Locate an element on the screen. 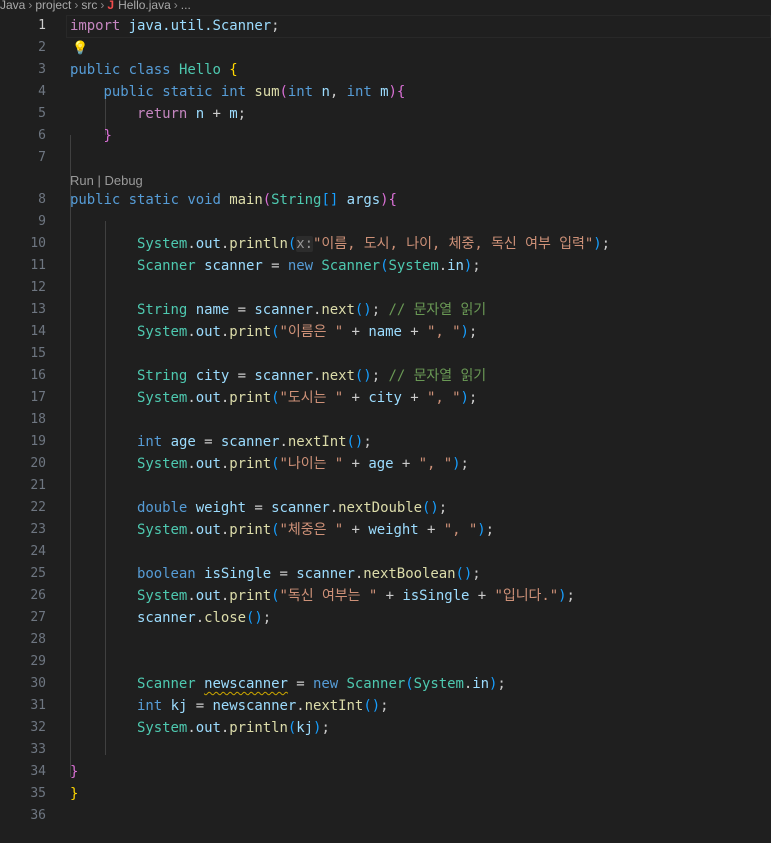  code-token: newscanner is located at coordinates (254, 706).